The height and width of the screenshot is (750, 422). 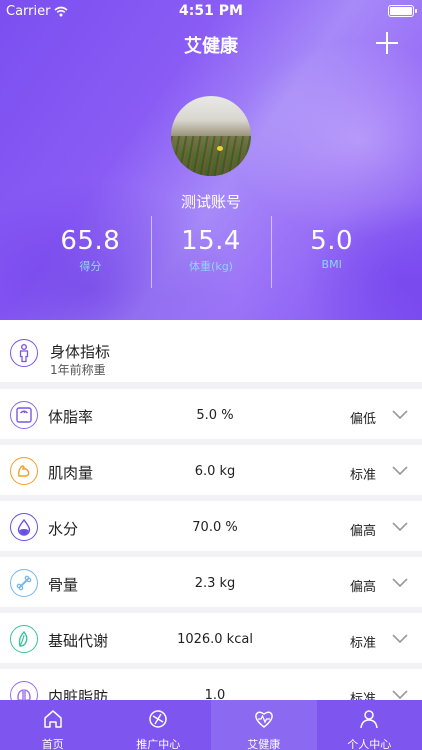 What do you see at coordinates (80, 352) in the screenshot?
I see `body-index-title: 身体指标` at bounding box center [80, 352].